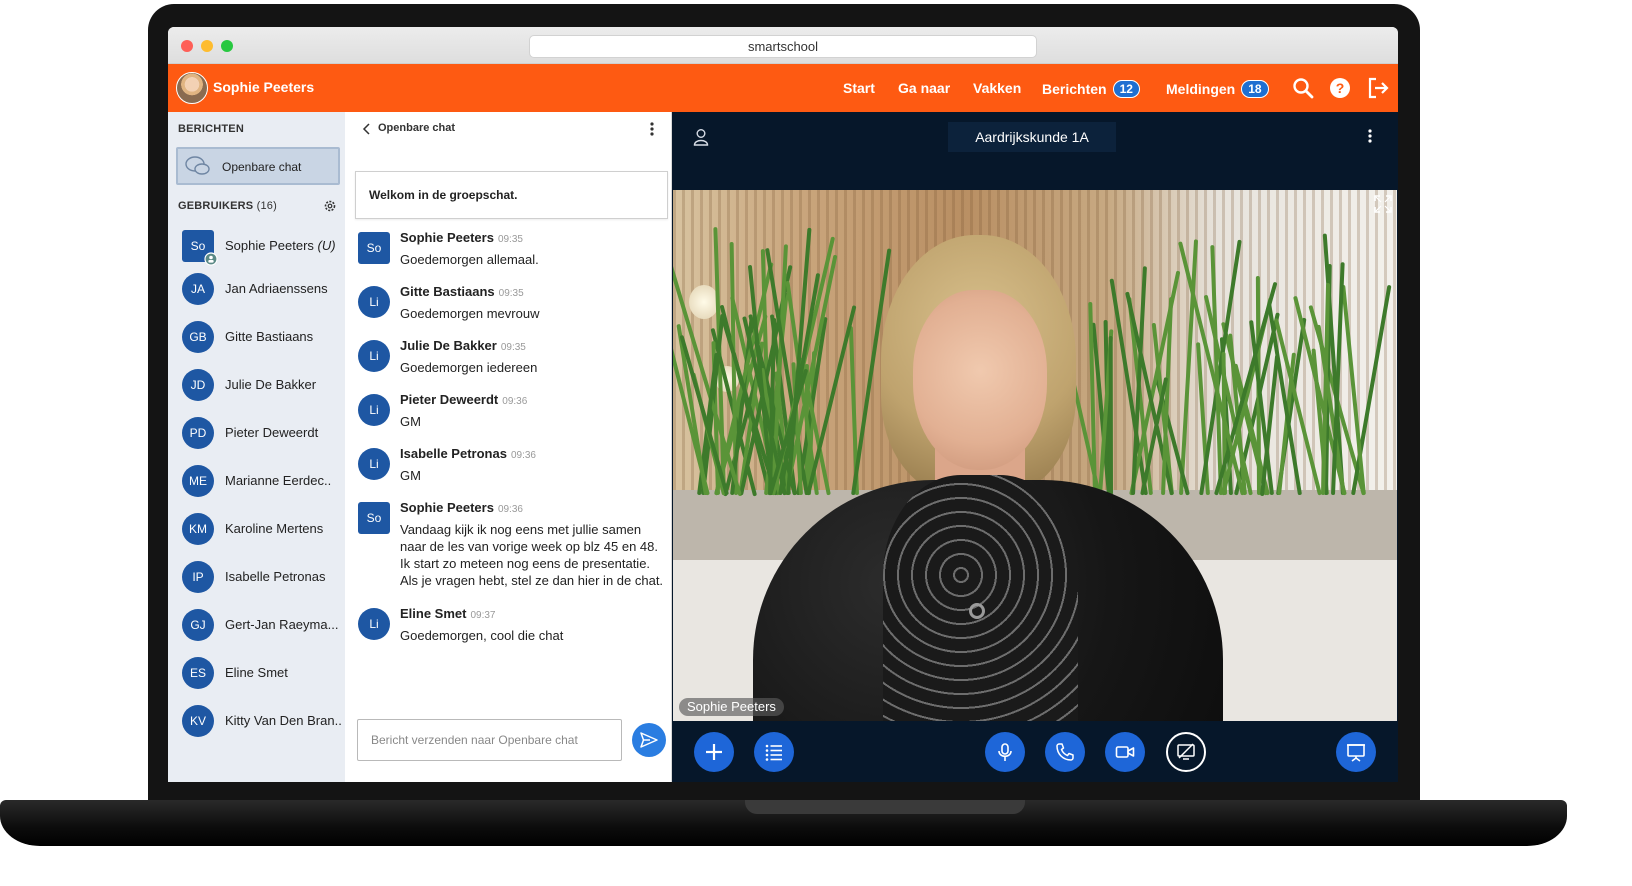  I want to click on user-row: So Sophie Peeters (U), so click(262, 248).